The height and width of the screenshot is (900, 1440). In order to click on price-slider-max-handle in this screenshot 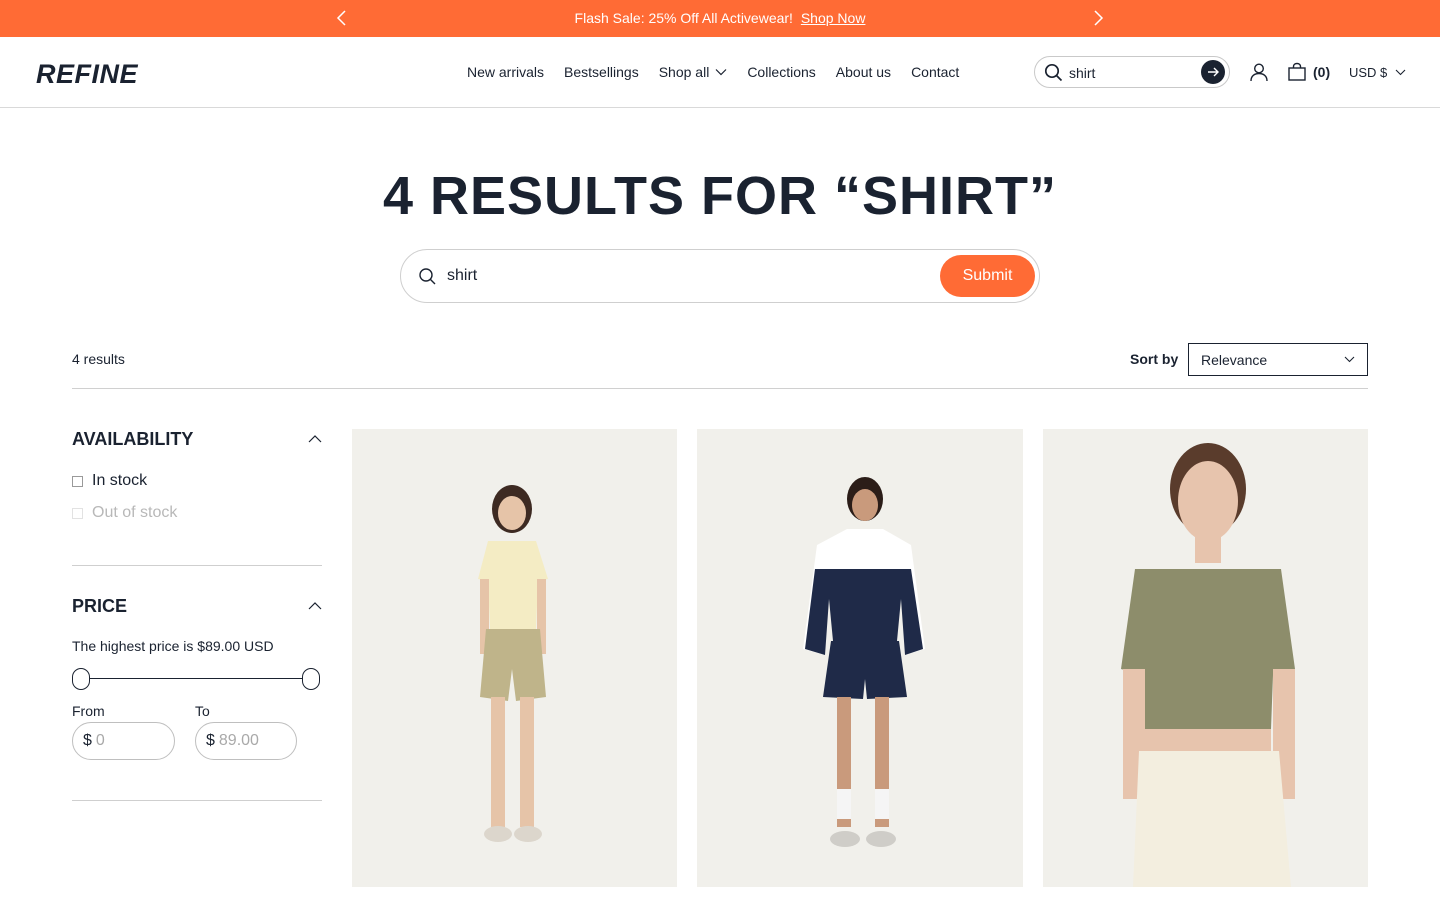, I will do `click(311, 679)`.